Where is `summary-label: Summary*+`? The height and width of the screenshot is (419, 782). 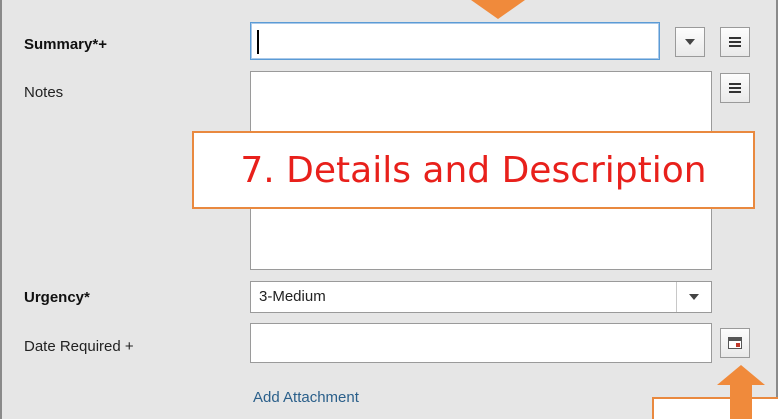
summary-label: Summary*+ is located at coordinates (65, 44).